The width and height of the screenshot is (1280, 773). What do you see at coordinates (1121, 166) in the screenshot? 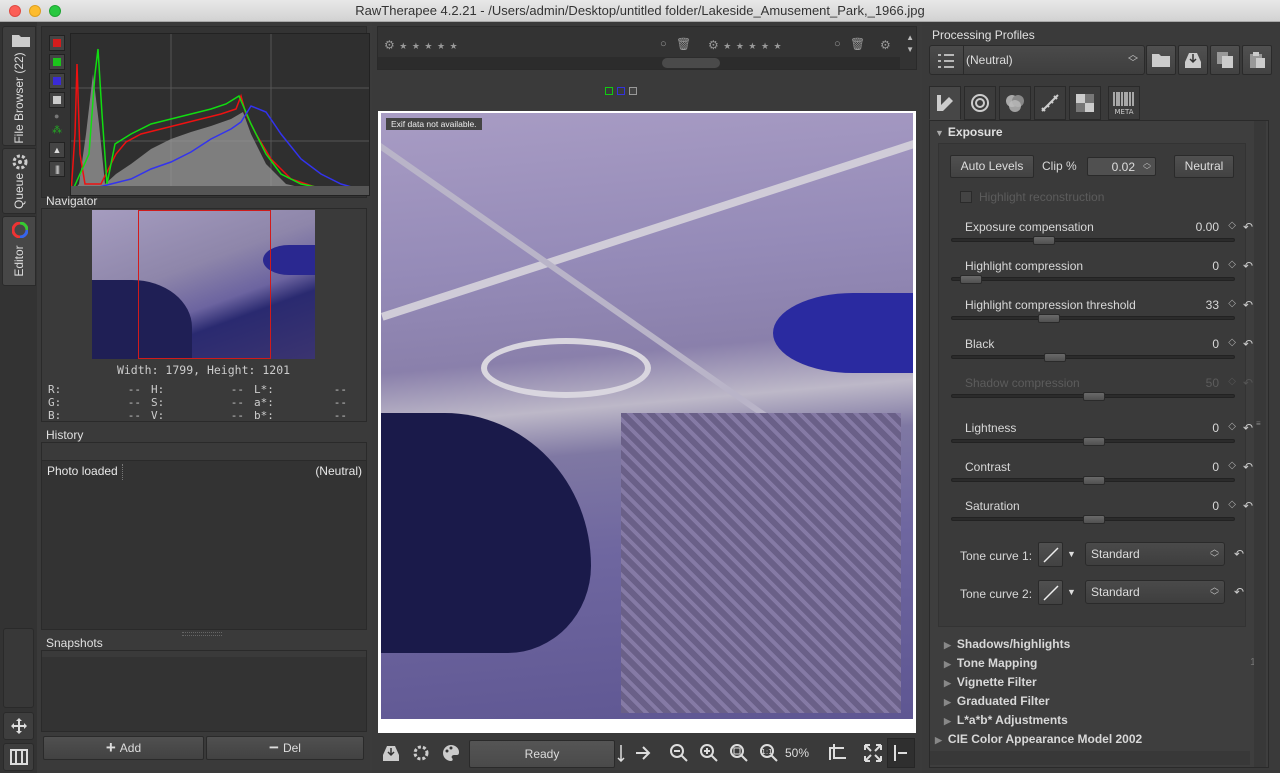
I see `clip-spinner: 0.02 ︿ ﹀` at bounding box center [1121, 166].